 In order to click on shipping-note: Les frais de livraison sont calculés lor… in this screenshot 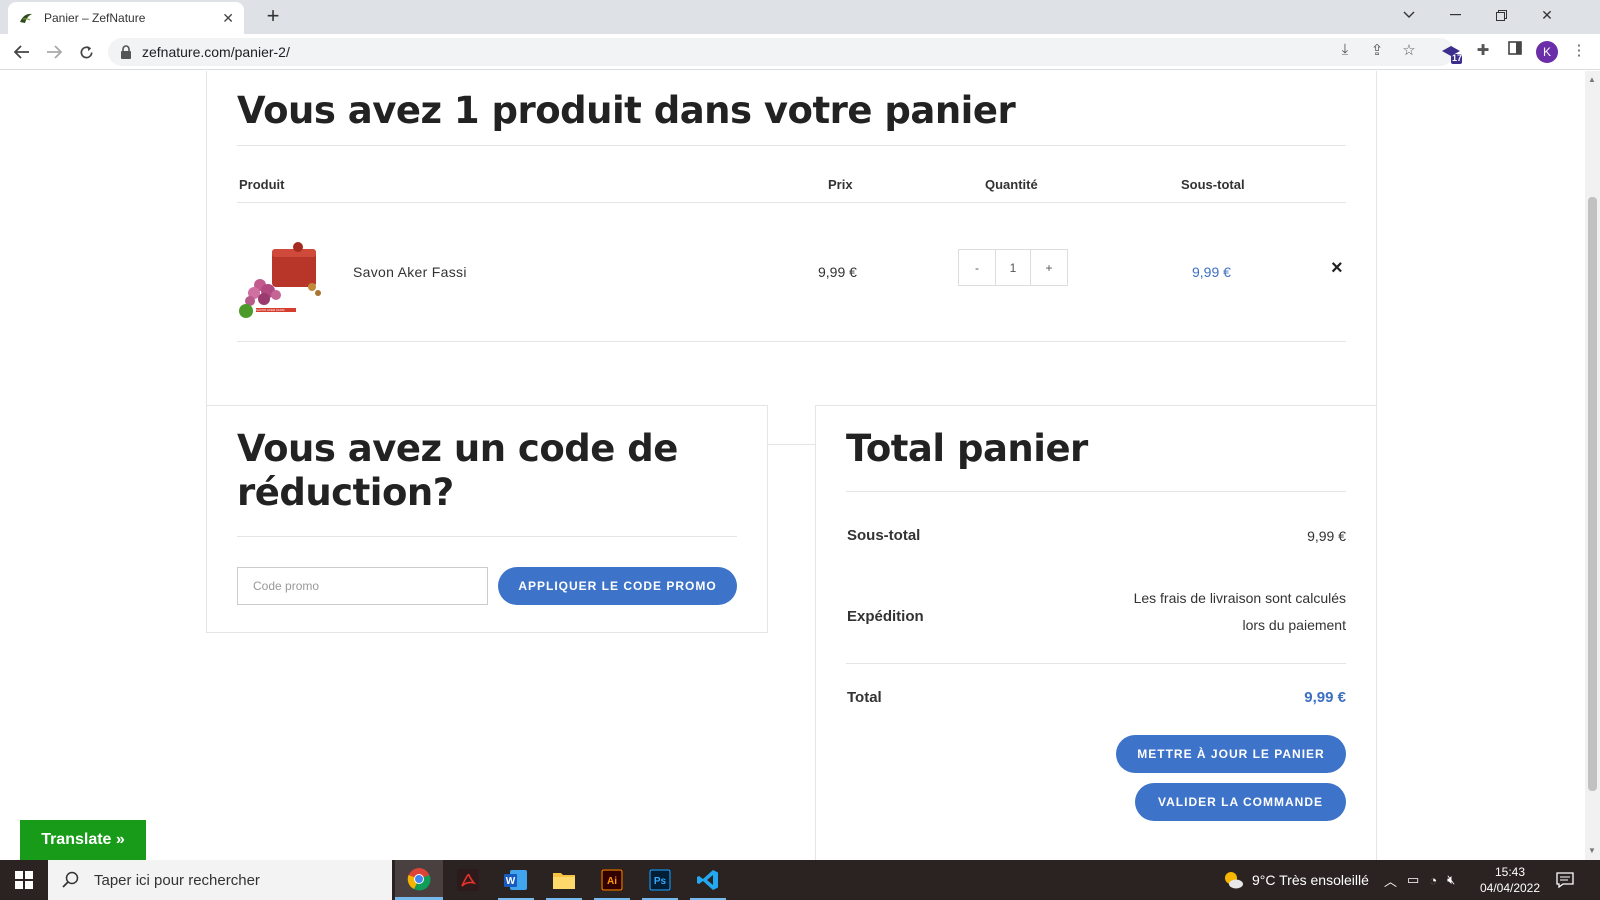, I will do `click(1196, 612)`.